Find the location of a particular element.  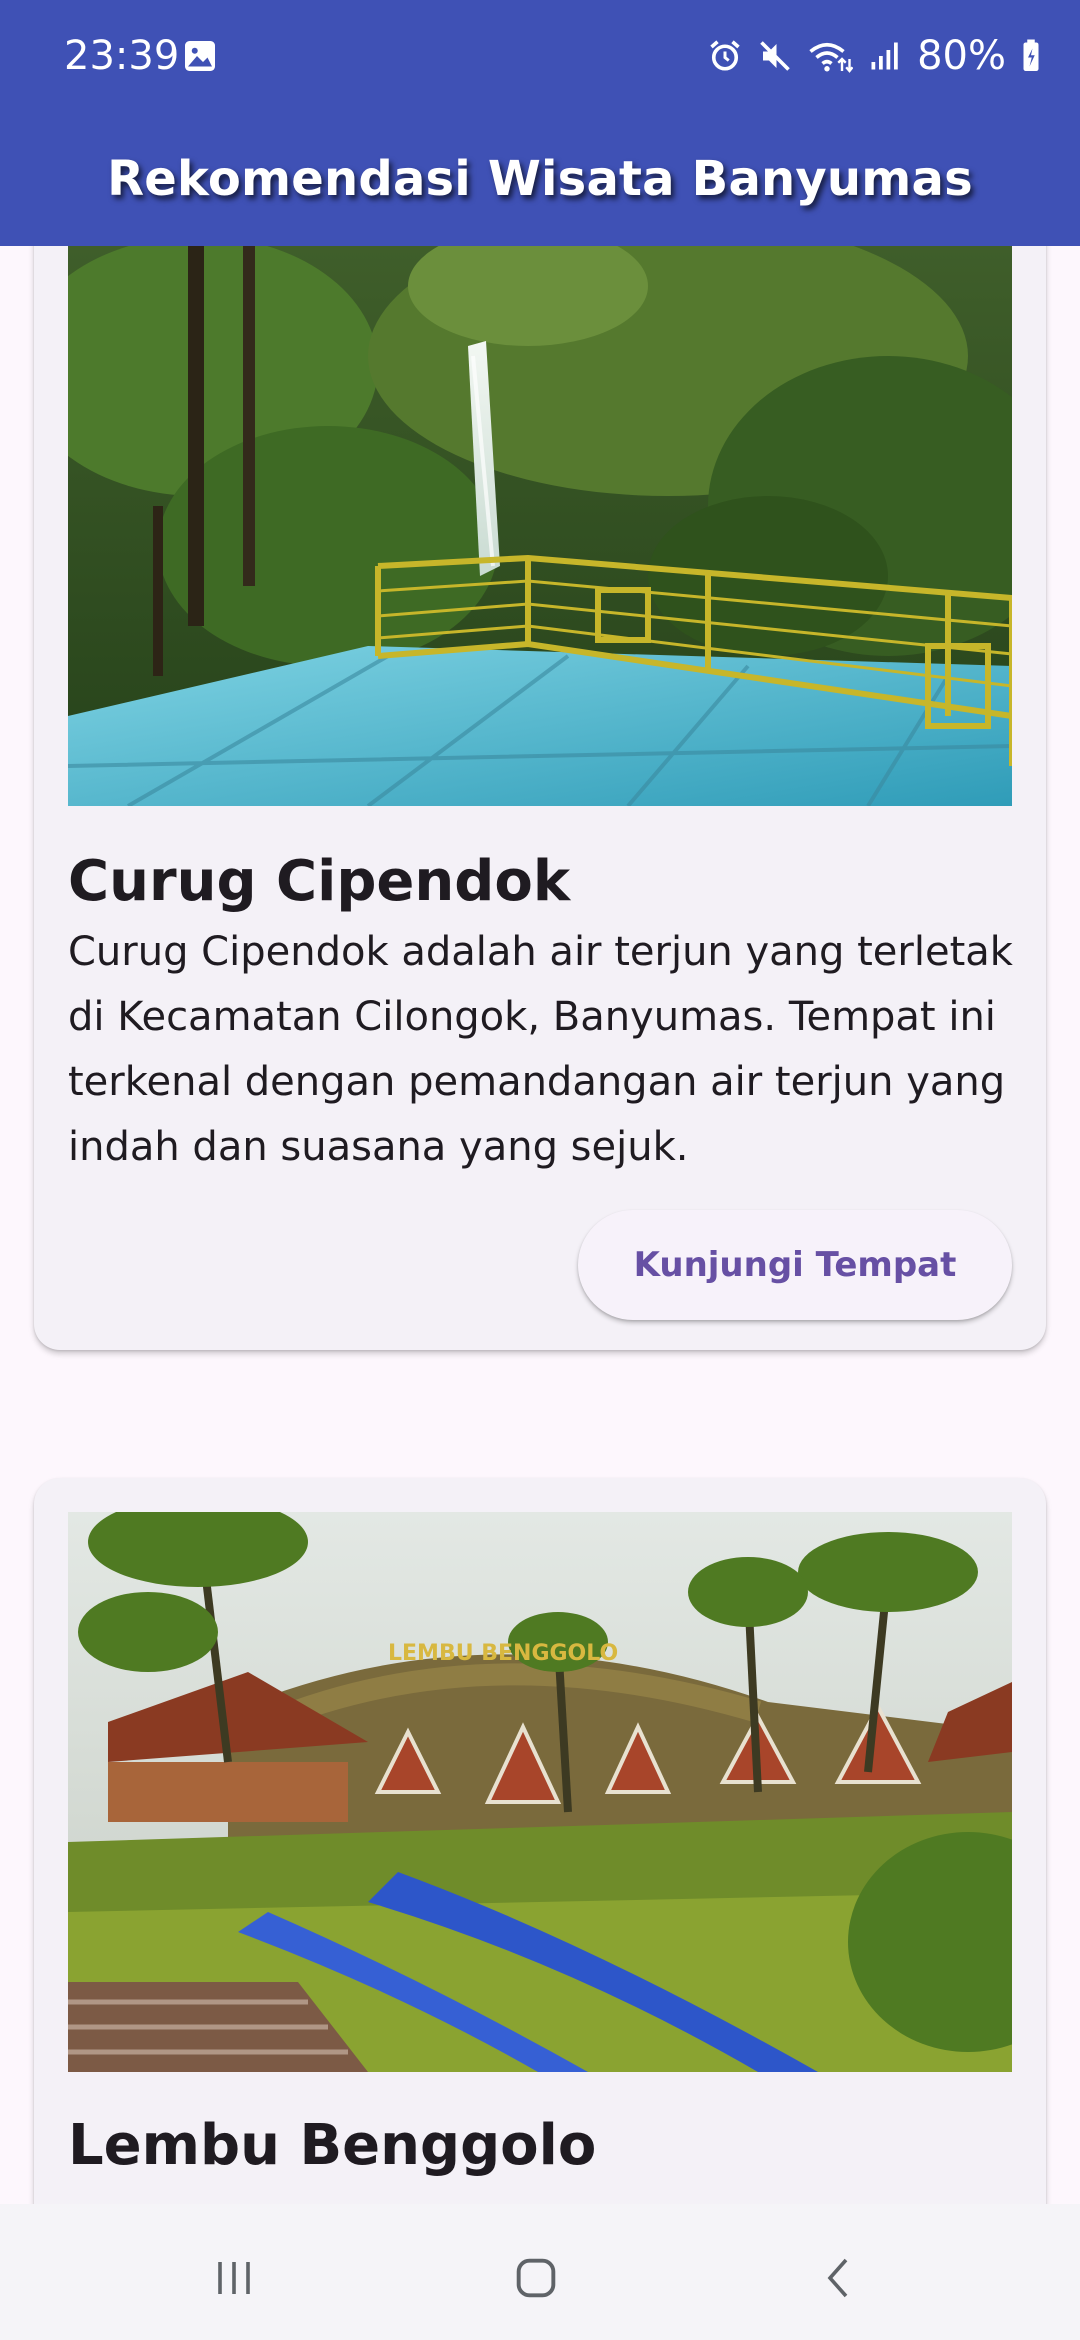

place-title: Curug Cipendok is located at coordinates (319, 881).